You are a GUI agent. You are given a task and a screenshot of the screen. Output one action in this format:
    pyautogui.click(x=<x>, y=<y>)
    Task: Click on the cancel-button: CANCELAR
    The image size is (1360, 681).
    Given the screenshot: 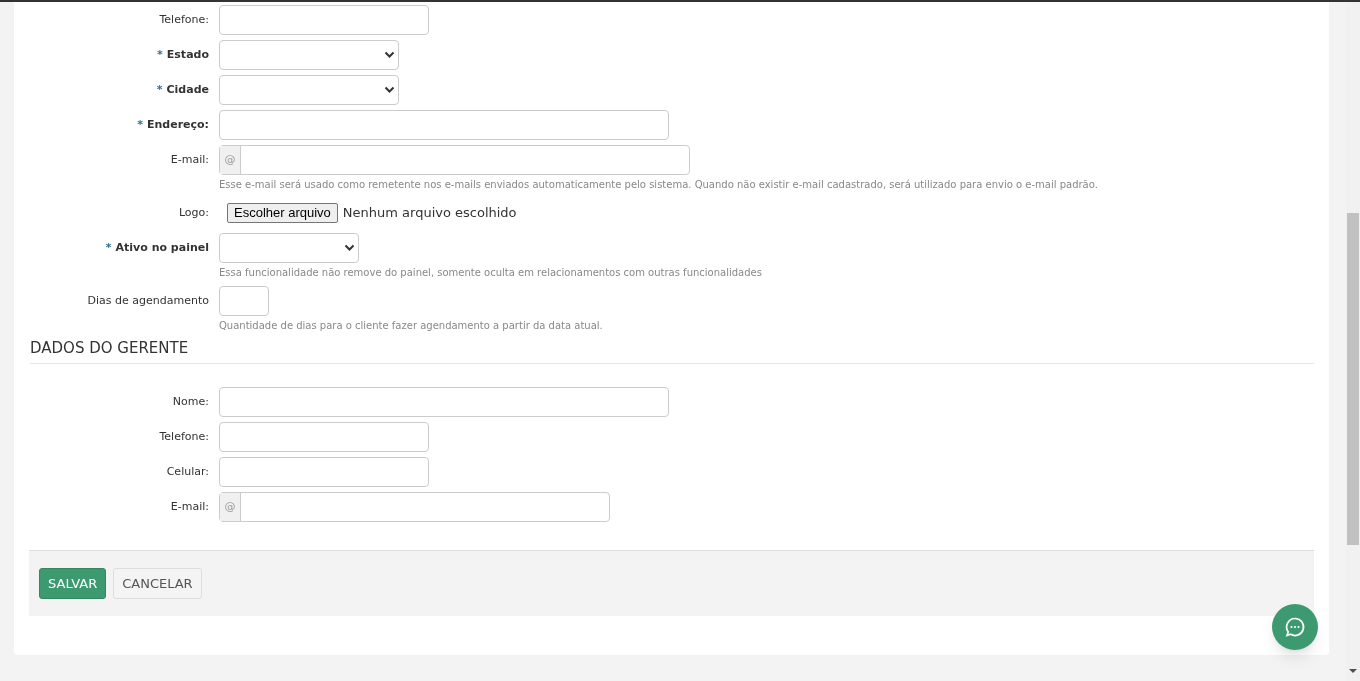 What is the action you would take?
    pyautogui.click(x=157, y=583)
    